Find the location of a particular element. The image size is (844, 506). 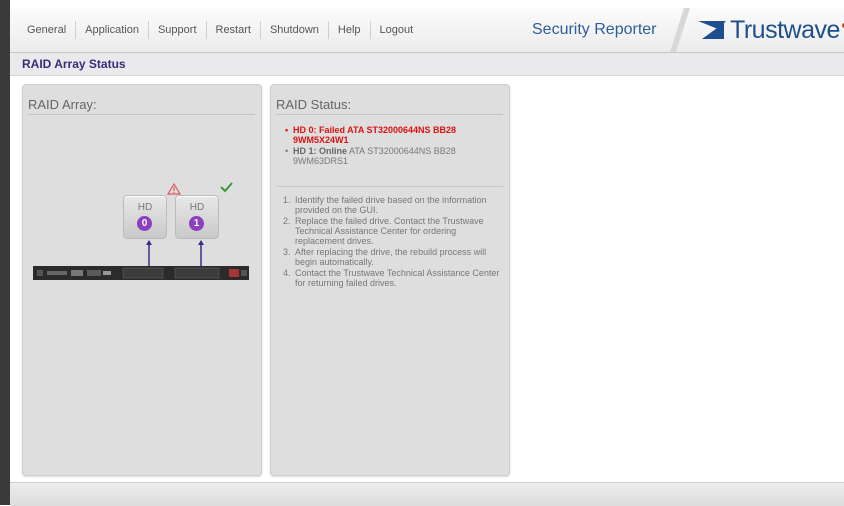

window-edge is located at coordinates (5, 252).